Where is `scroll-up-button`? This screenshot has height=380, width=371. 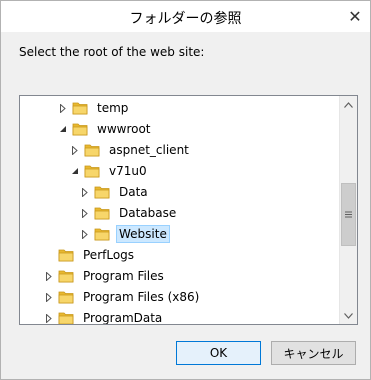
scroll-up-button is located at coordinates (348, 104).